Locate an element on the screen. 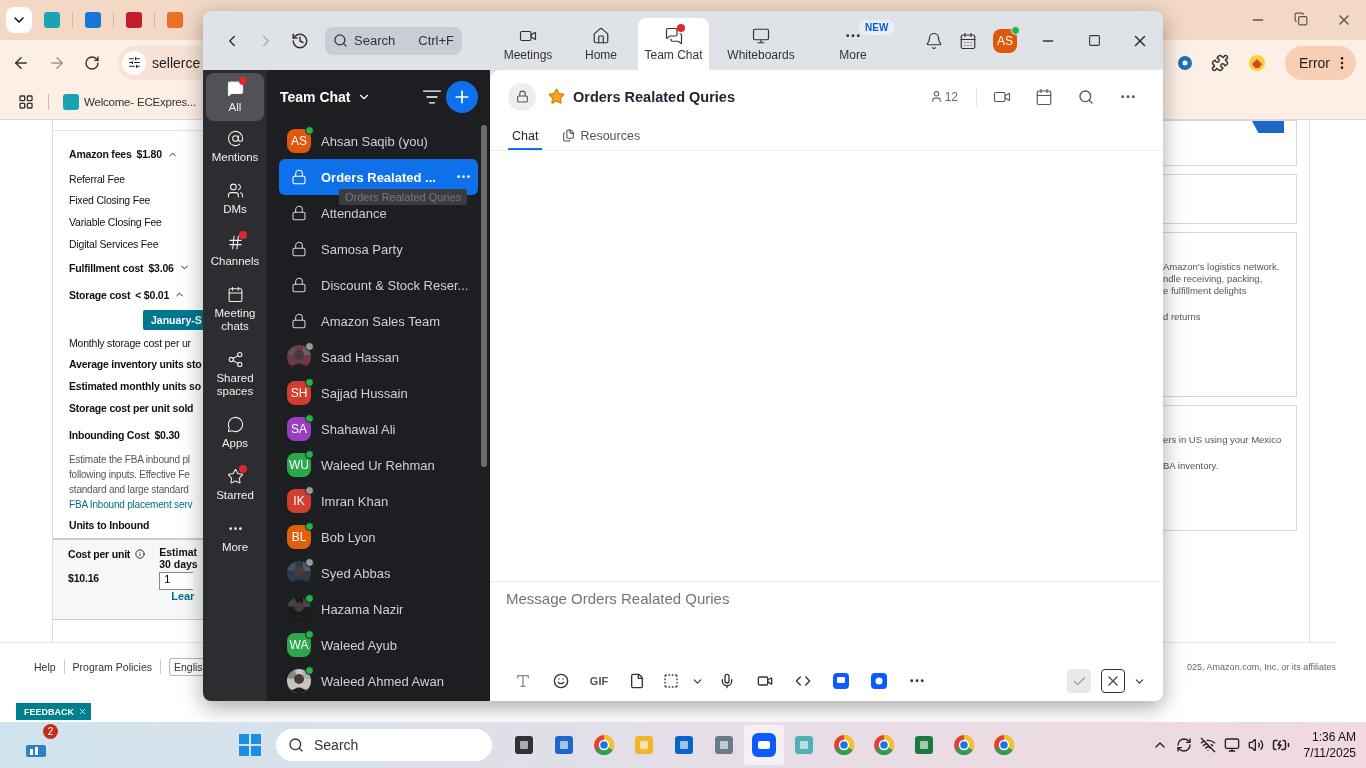 The image size is (1366, 768). maximize-icon is located at coordinates (1094, 40).